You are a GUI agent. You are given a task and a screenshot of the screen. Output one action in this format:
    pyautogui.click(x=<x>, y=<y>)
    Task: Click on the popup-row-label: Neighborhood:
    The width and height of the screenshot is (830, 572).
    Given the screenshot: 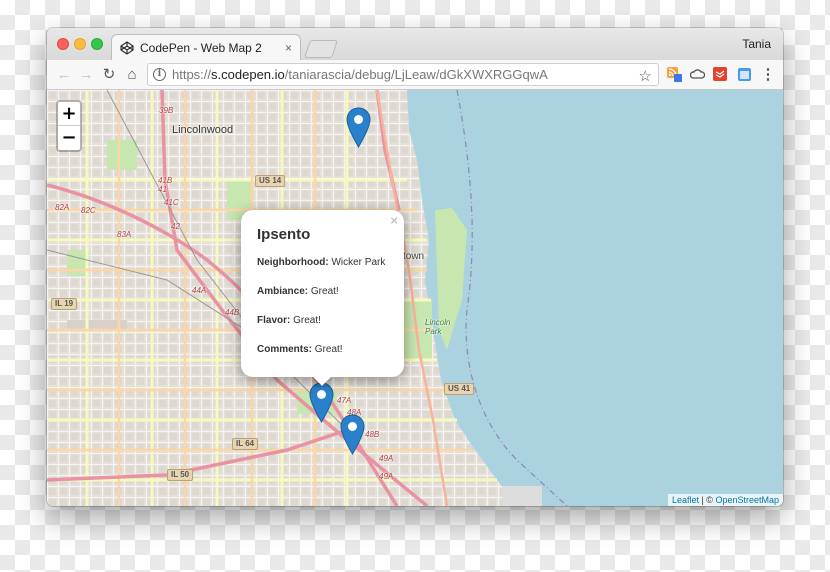 What is the action you would take?
    pyautogui.click(x=293, y=262)
    